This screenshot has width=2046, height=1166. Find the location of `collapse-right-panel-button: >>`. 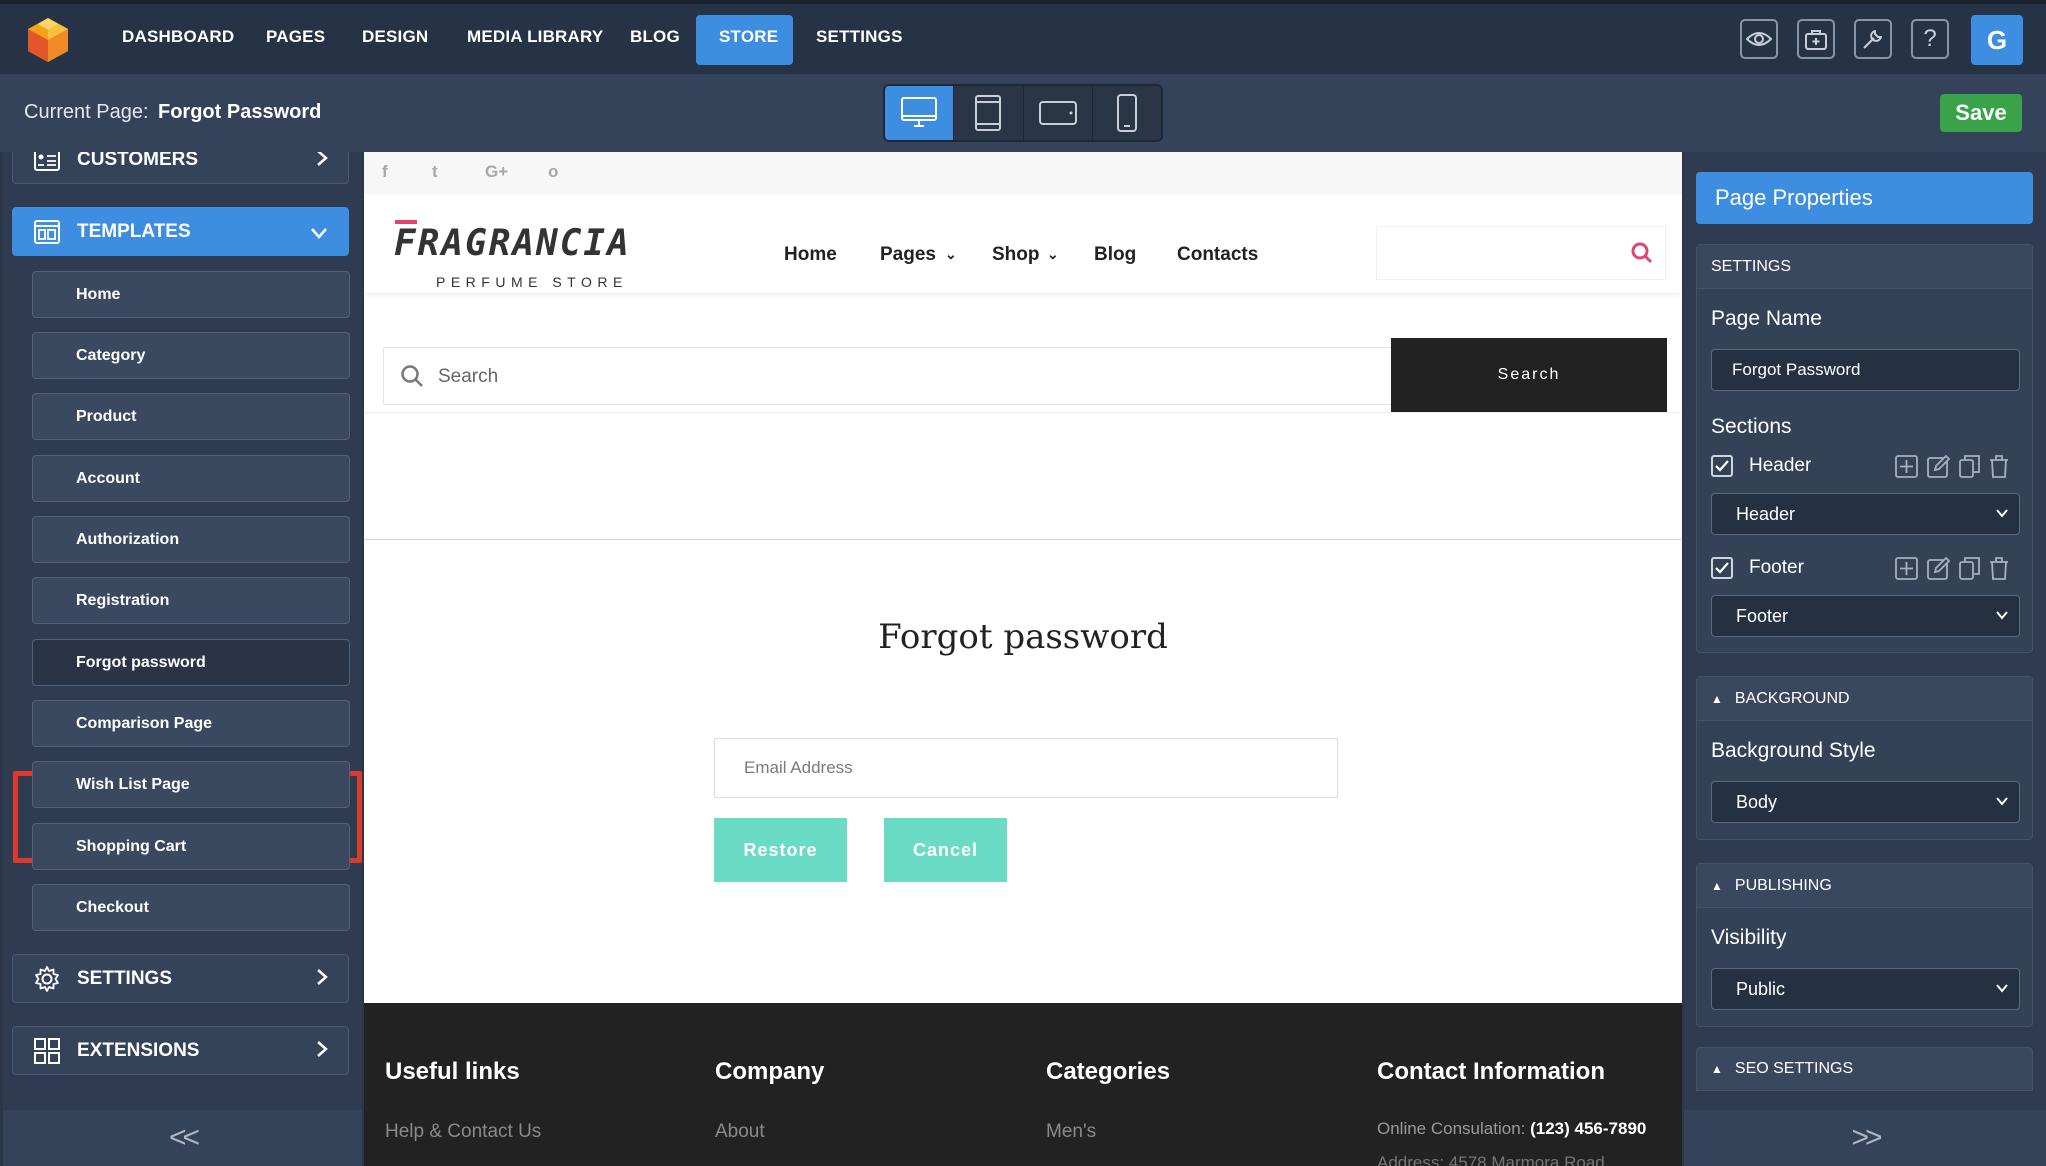

collapse-right-panel-button: >> is located at coordinates (1865, 1138).